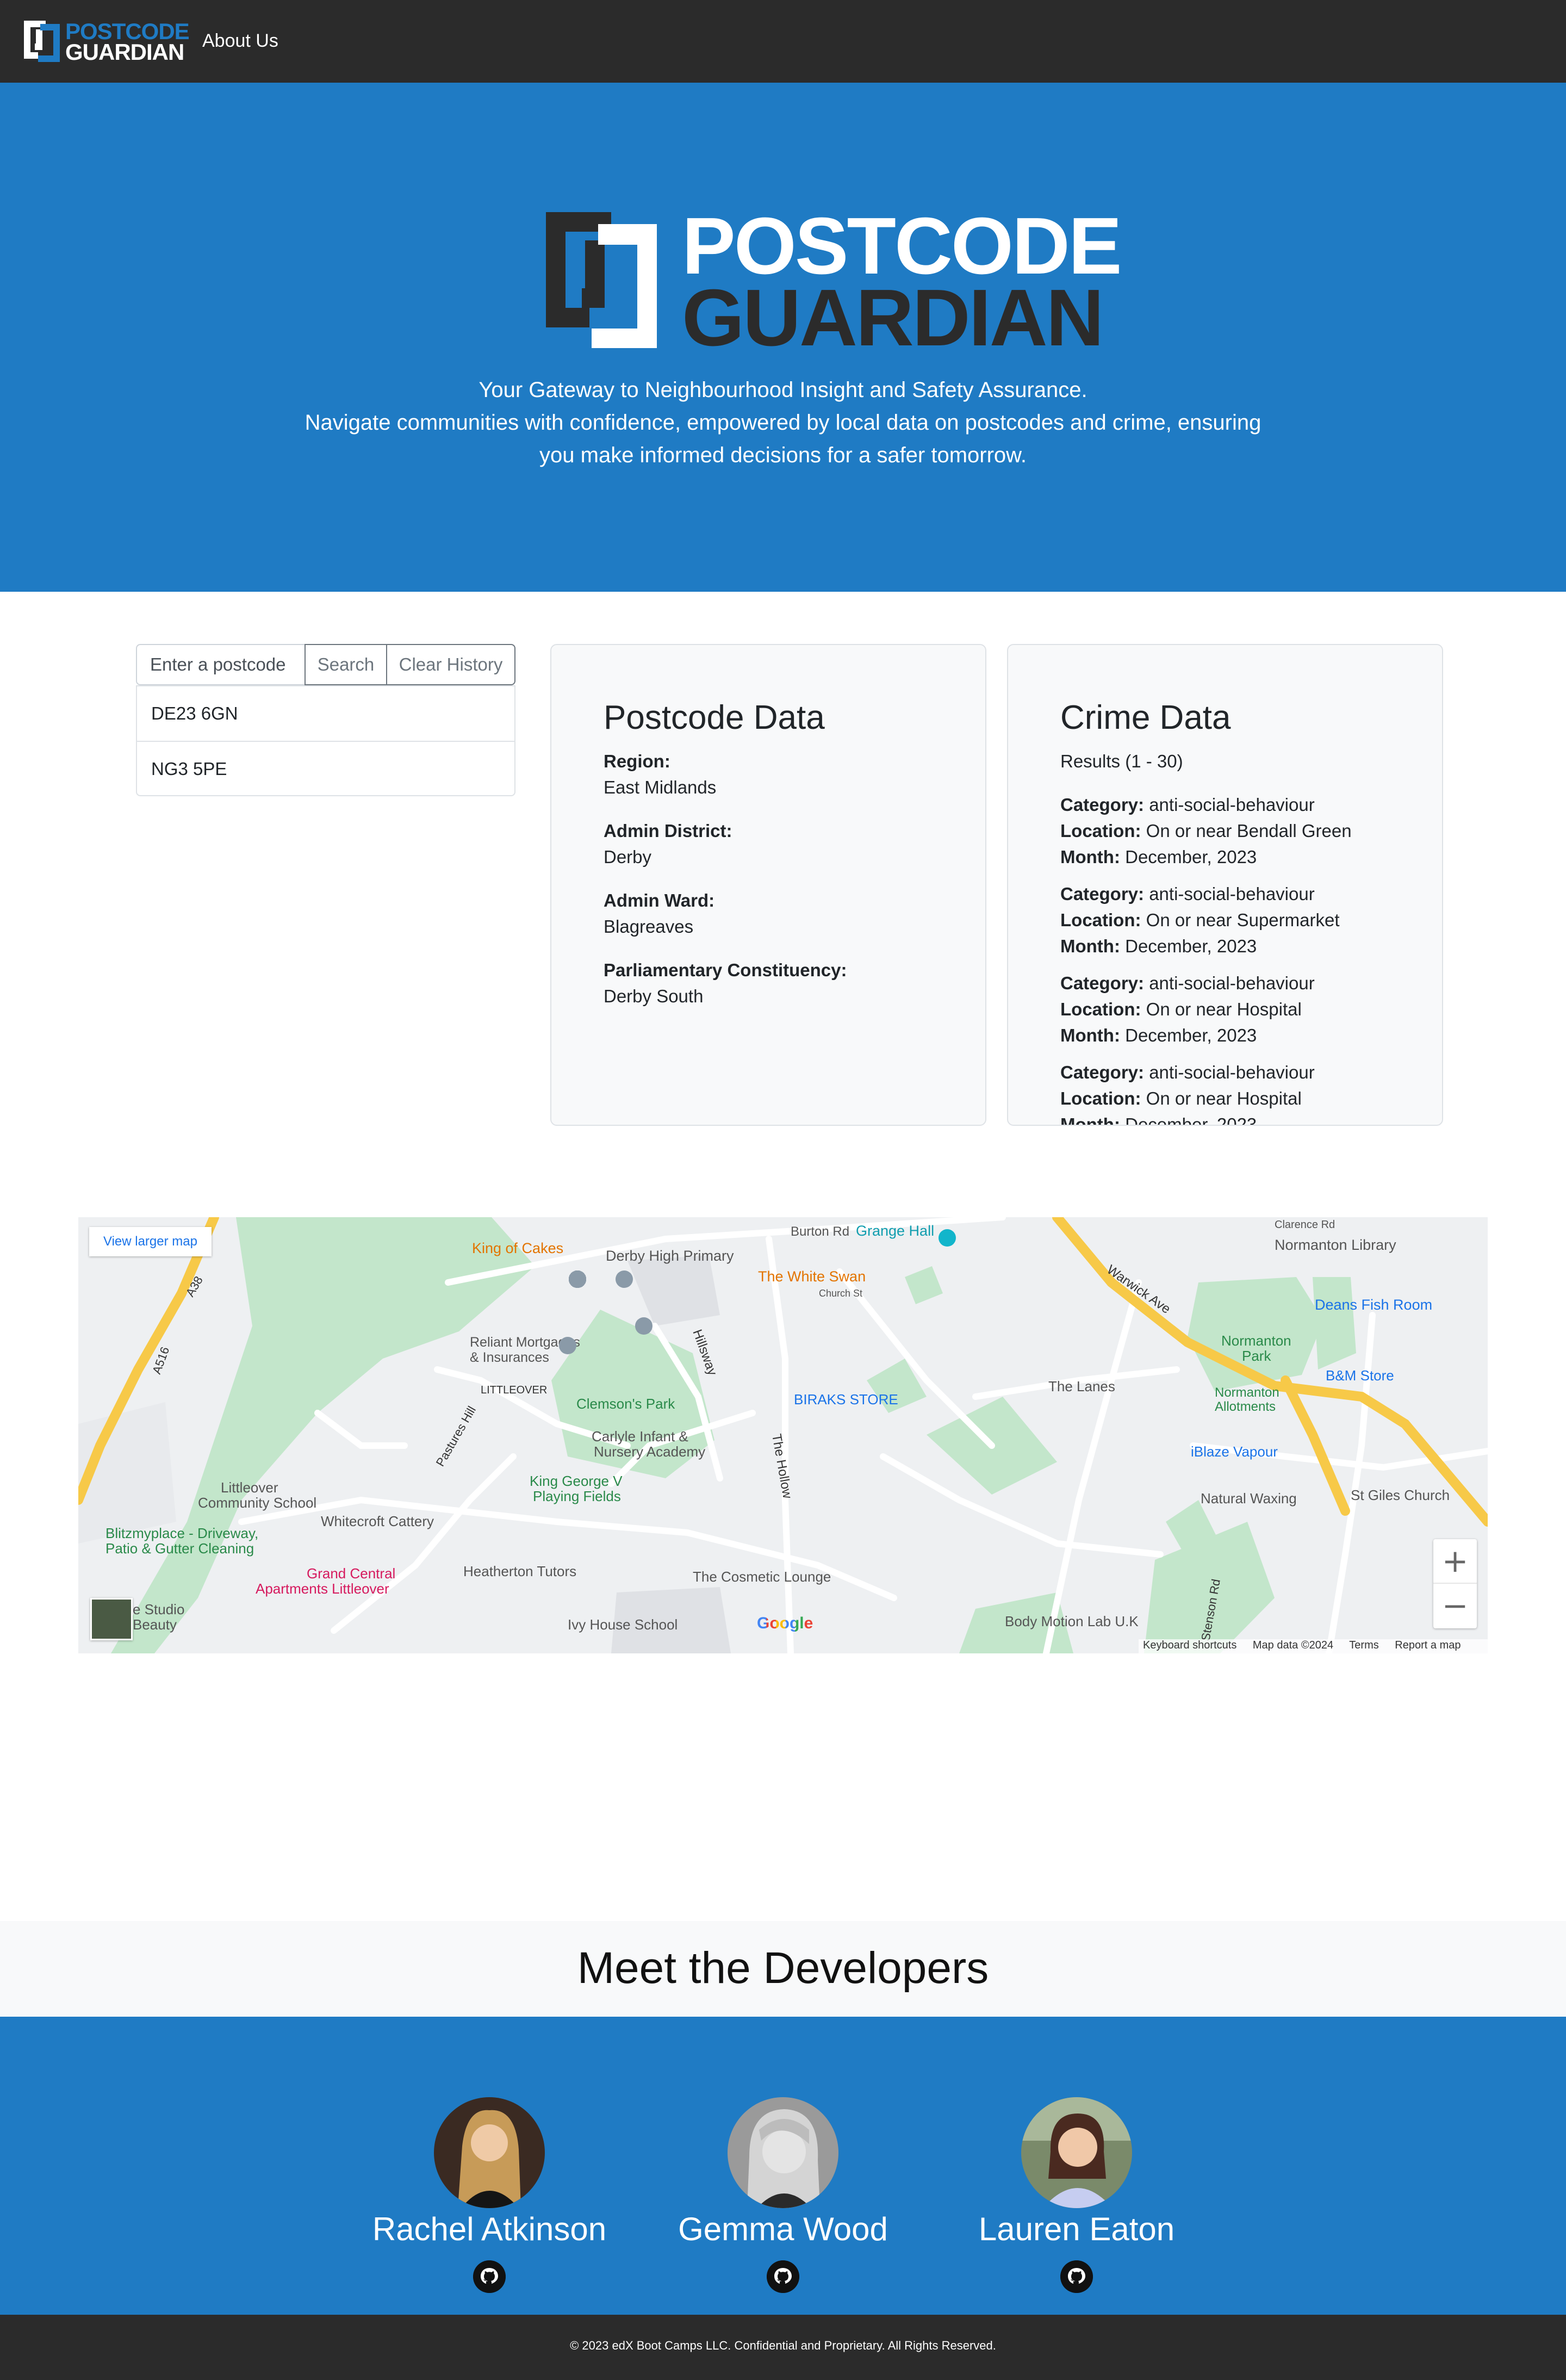 The height and width of the screenshot is (2380, 1566). I want to click on map-label: The Cosmetic Lounge, so click(762, 1577).